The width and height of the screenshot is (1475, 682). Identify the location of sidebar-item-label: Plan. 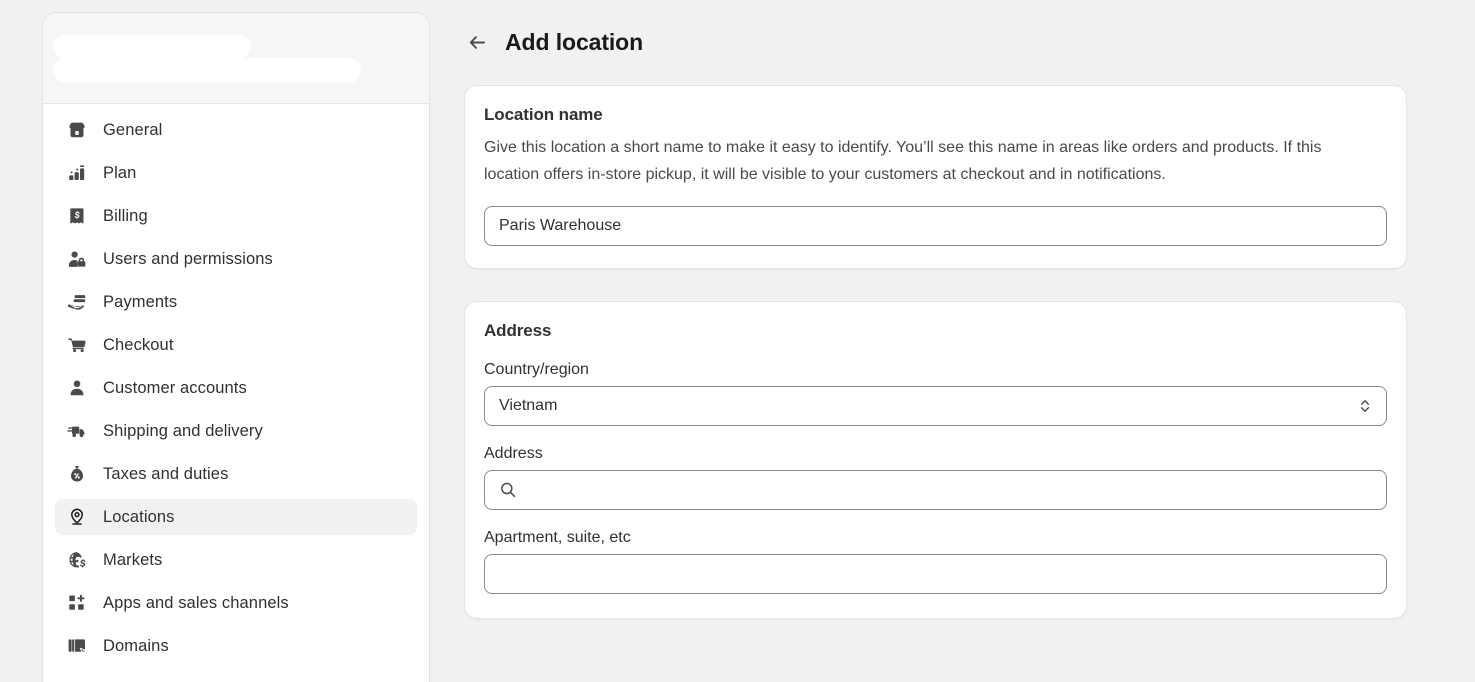
(120, 172).